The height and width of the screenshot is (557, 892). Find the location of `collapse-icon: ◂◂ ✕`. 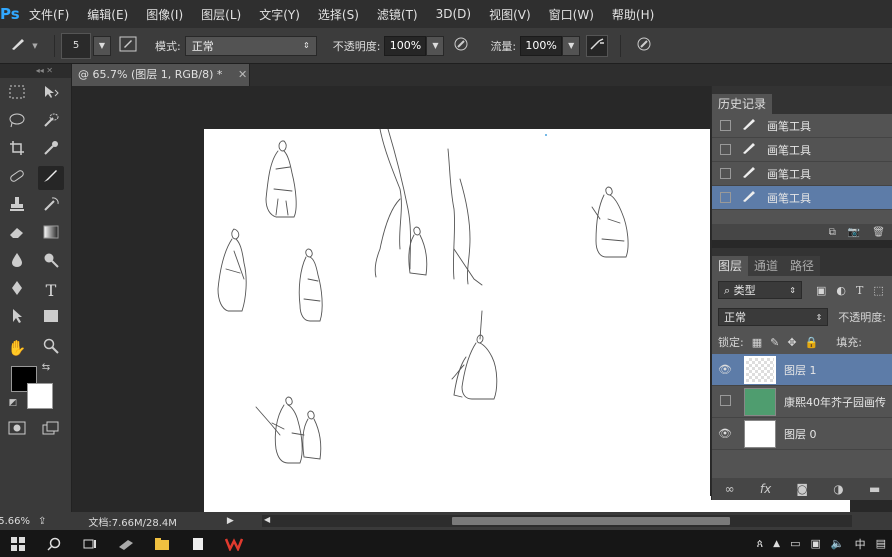

collapse-icon: ◂◂ ✕ is located at coordinates (35, 71).